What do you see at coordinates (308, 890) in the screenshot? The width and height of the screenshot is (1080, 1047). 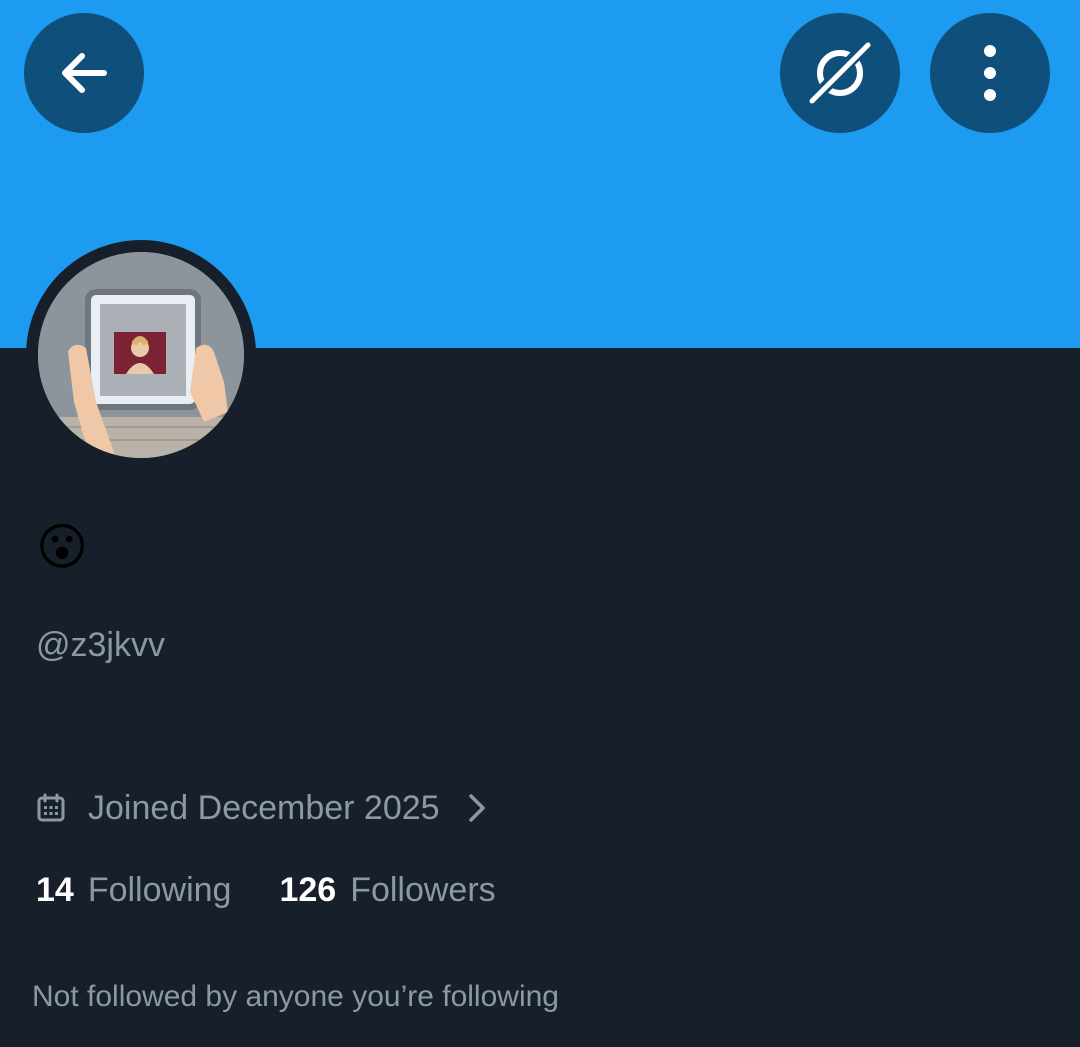 I see `followers-count: 126` at bounding box center [308, 890].